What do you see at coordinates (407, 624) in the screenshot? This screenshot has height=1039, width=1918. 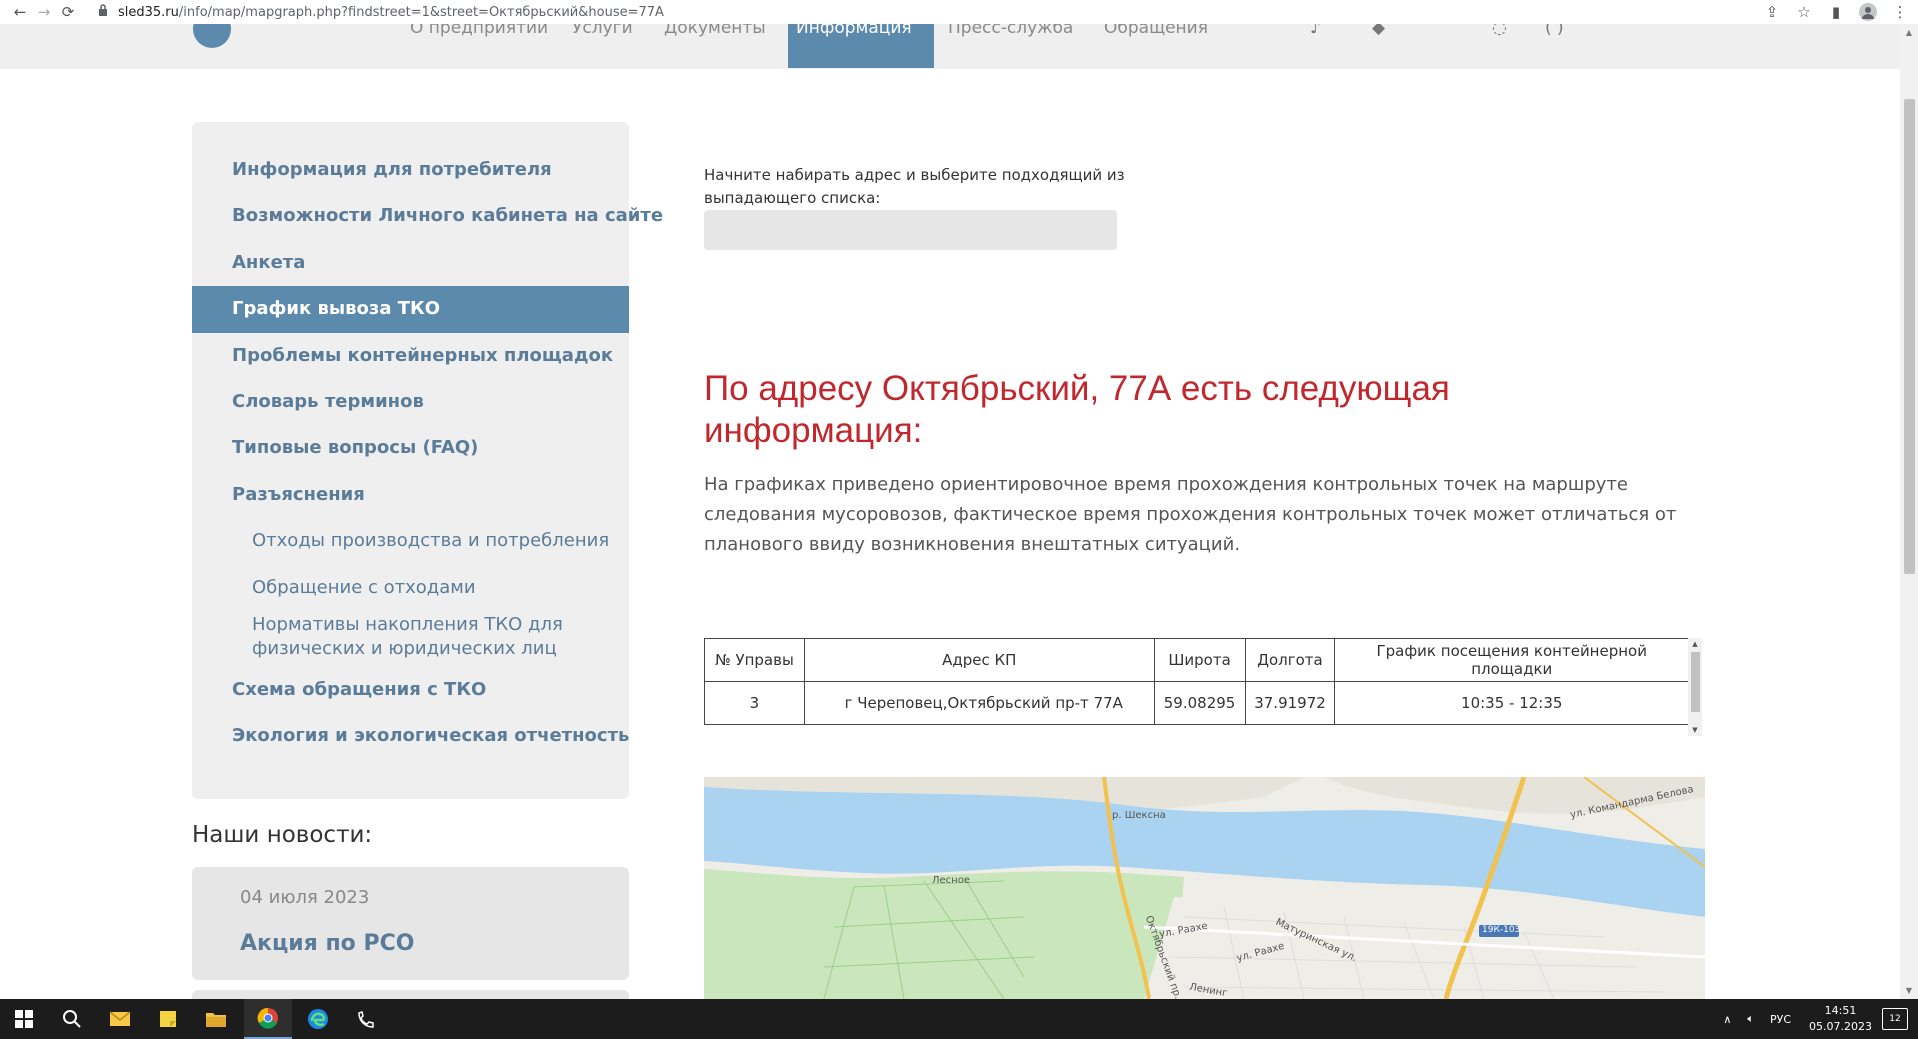 I see `sidebar-subitem-norms-line1: Нормативы накопления ТКО для` at bounding box center [407, 624].